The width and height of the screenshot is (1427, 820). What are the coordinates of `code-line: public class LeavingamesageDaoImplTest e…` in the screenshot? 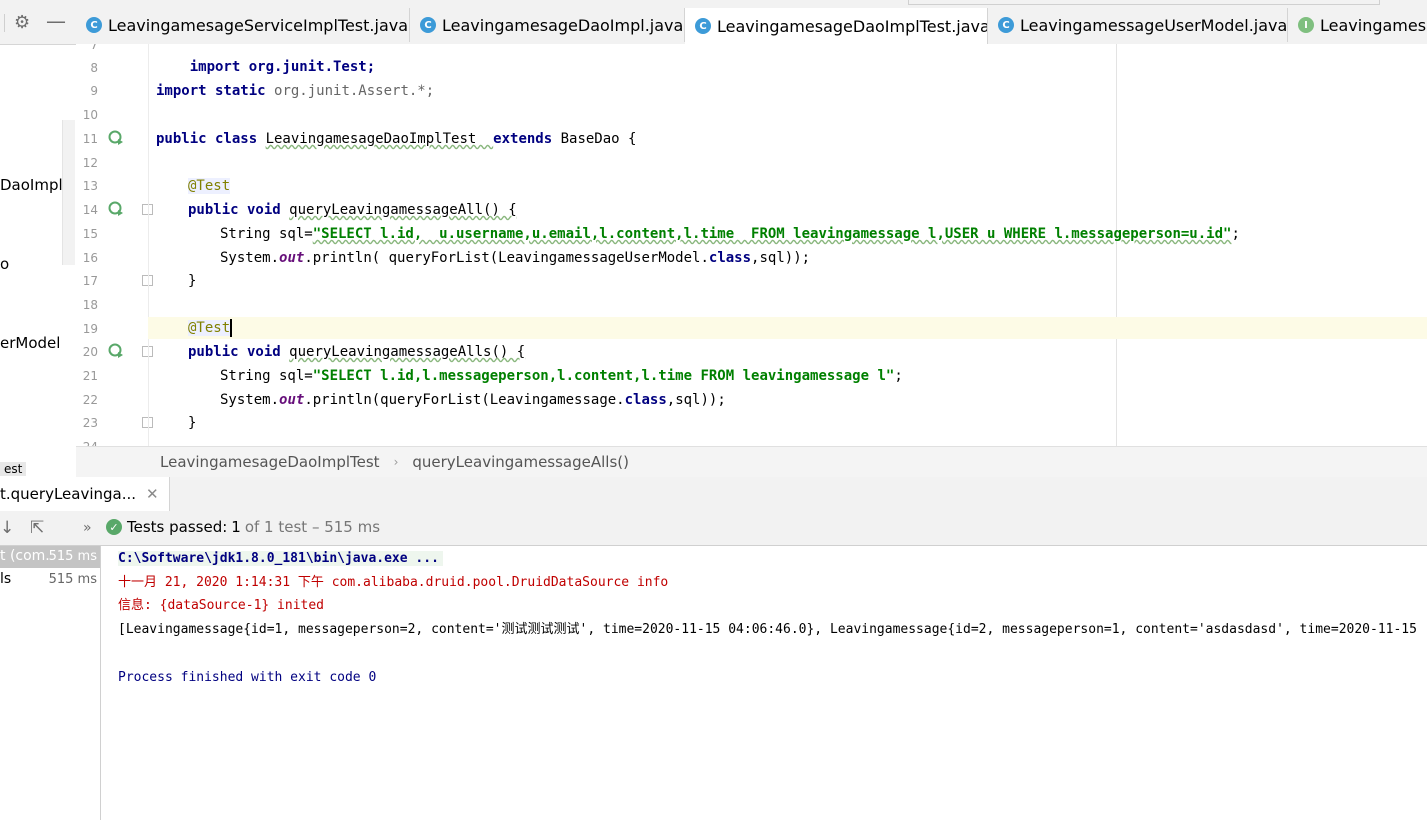 It's located at (396, 139).